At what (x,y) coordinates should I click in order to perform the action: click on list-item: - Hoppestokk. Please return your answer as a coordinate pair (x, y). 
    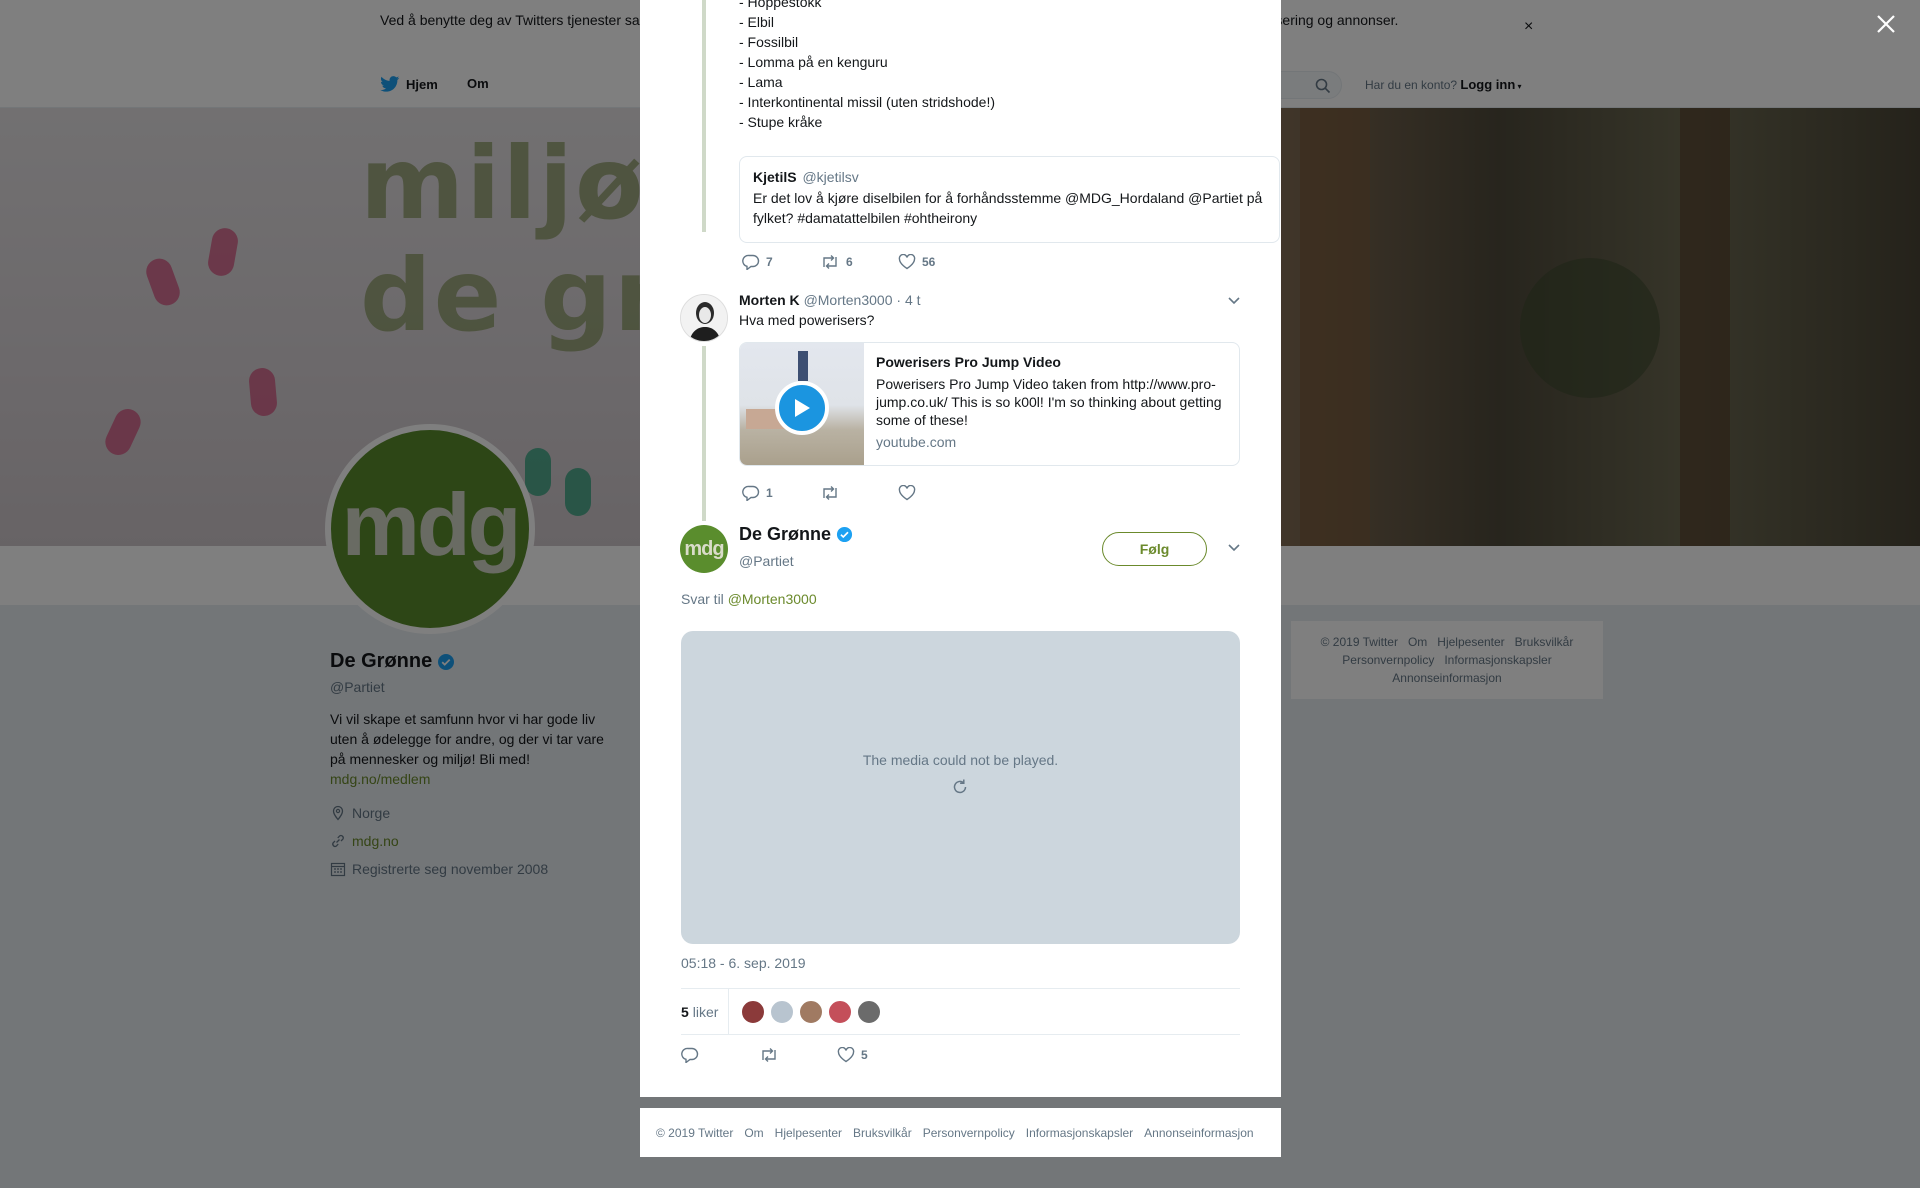
    Looking at the image, I should click on (780, 5).